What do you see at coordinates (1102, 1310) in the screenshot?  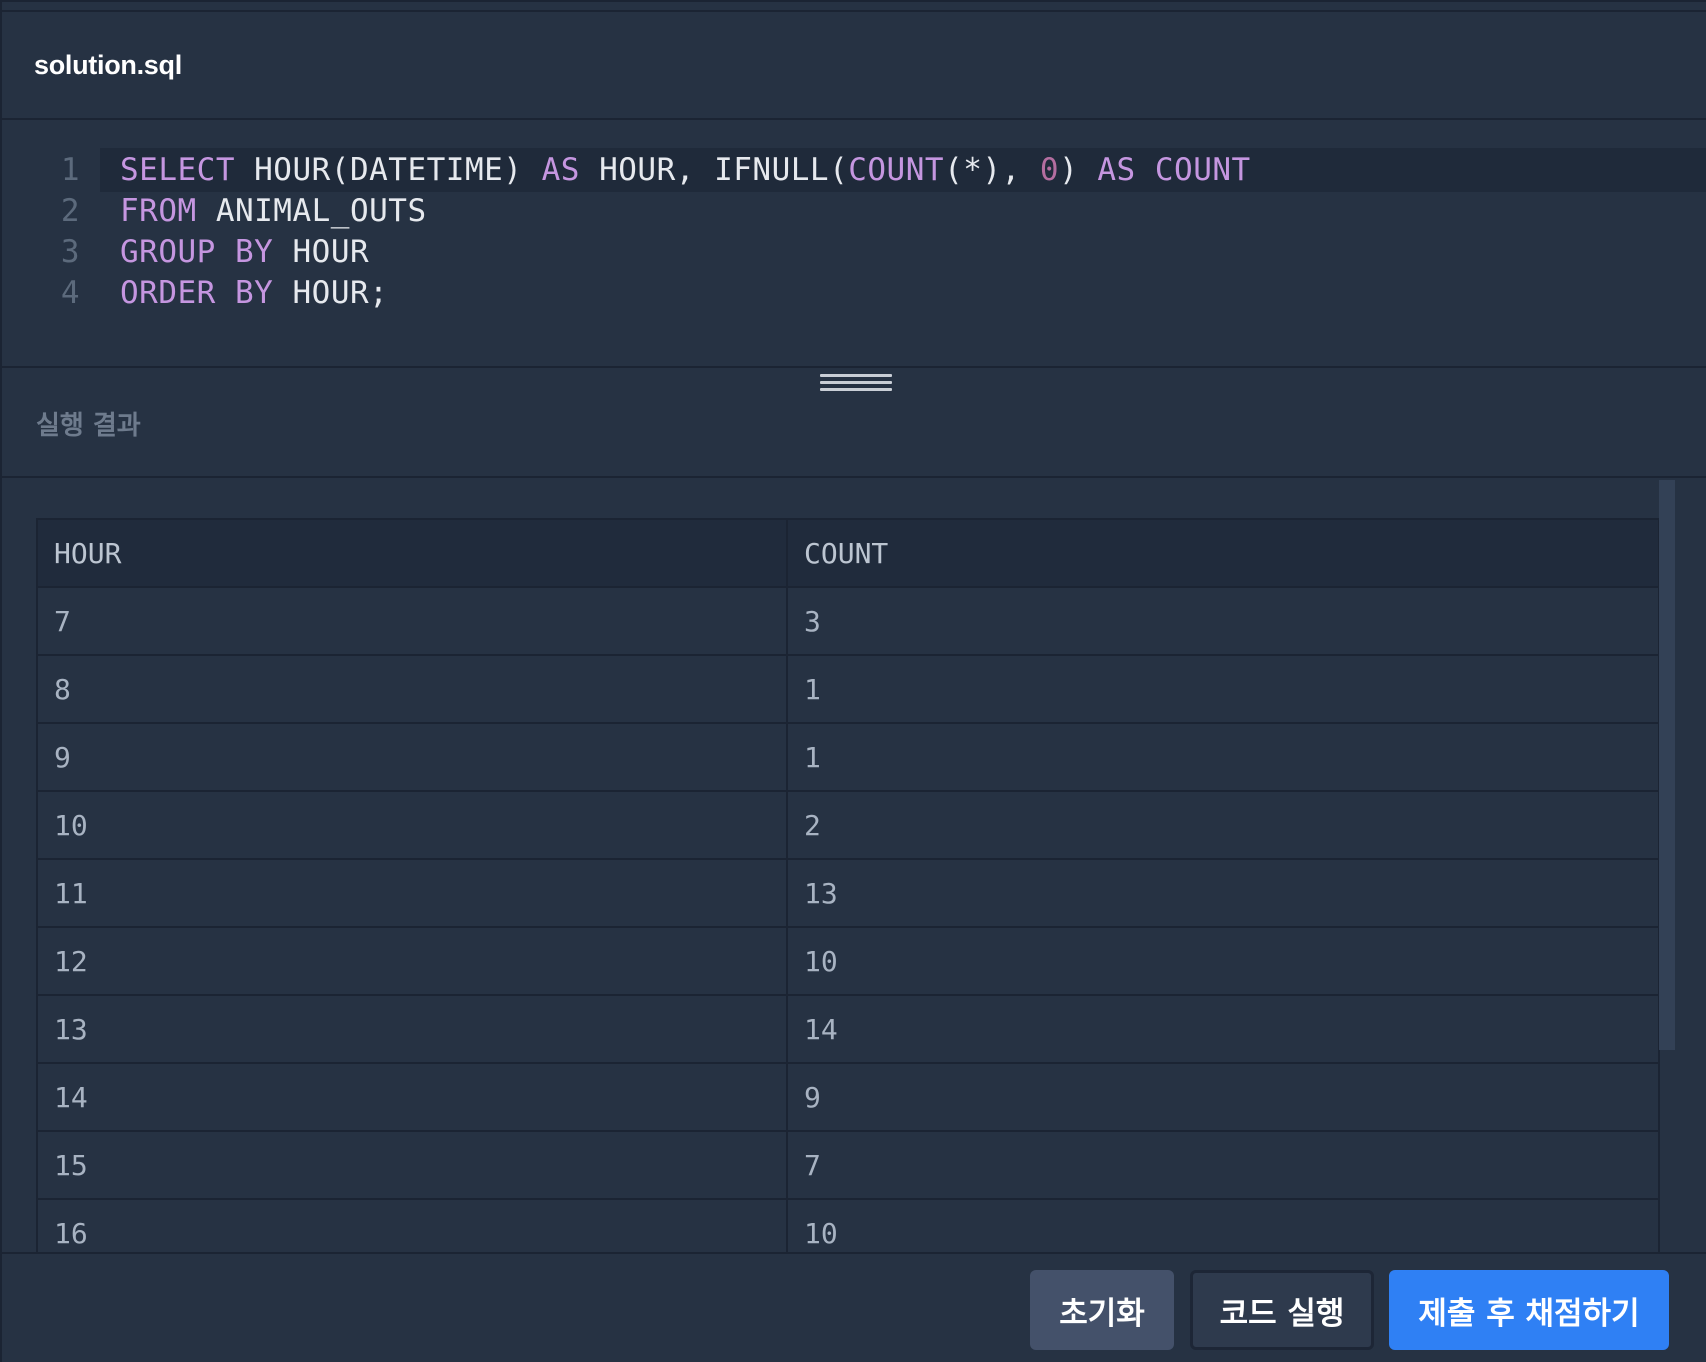 I see `reset-button: 초기화` at bounding box center [1102, 1310].